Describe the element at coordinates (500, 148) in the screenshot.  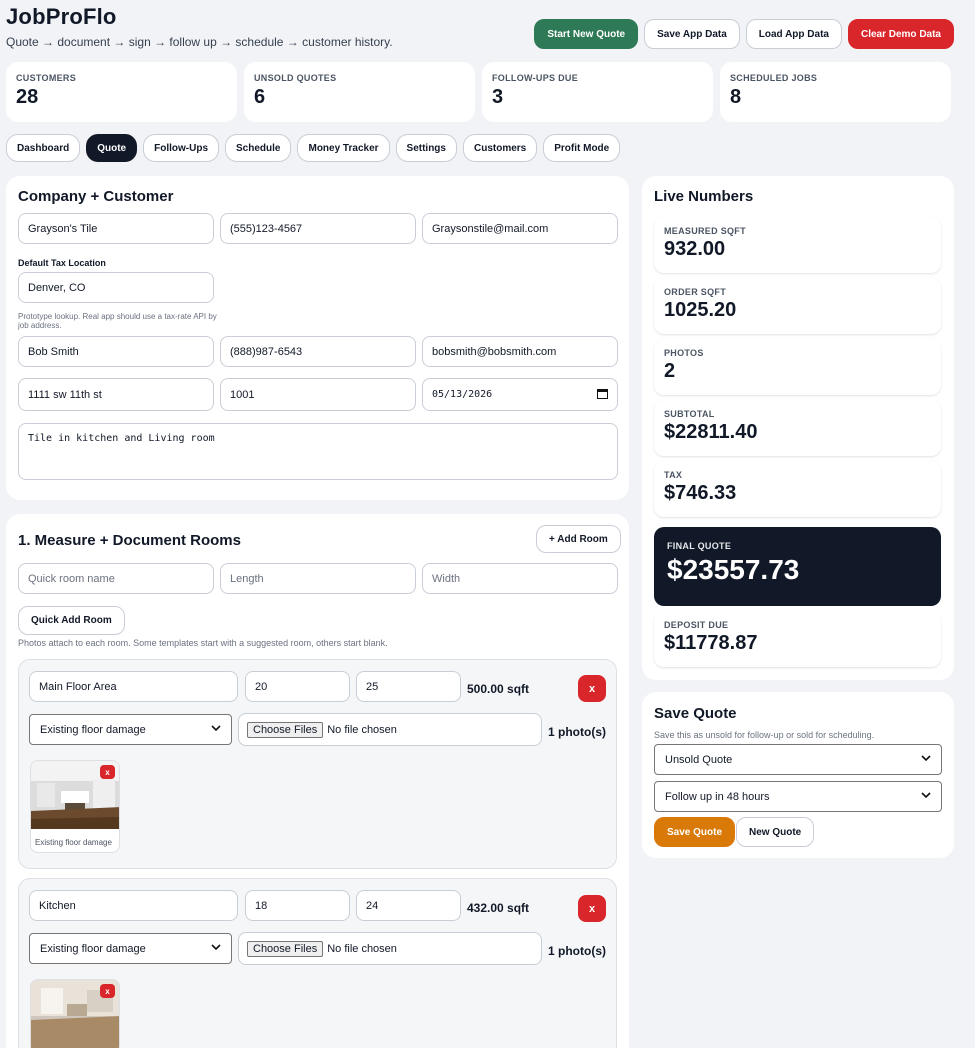
I see `tab-customers: Customers` at that location.